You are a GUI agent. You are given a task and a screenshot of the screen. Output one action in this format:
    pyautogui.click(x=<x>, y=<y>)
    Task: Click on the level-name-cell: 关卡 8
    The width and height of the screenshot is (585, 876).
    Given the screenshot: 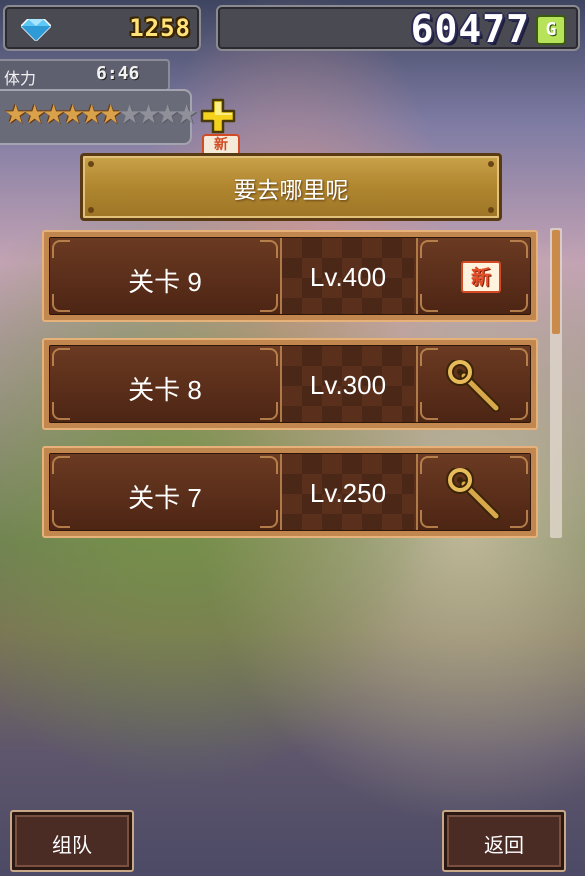 What is the action you would take?
    pyautogui.click(x=166, y=384)
    